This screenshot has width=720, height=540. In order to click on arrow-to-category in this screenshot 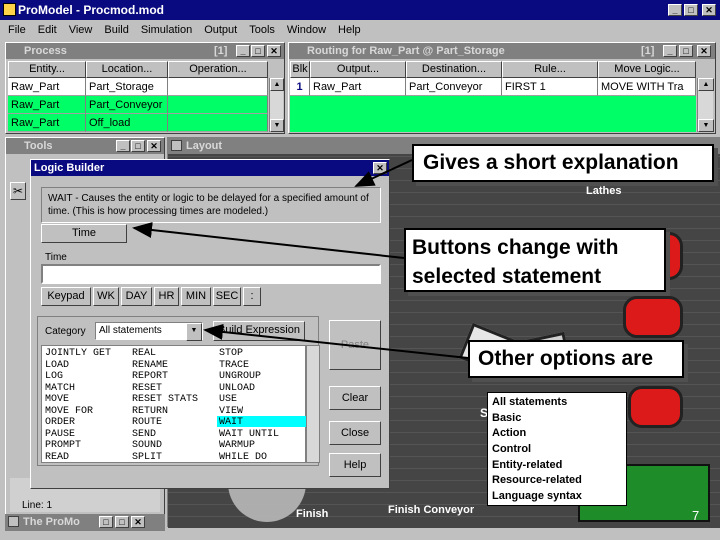, I will do `click(336, 341)`.